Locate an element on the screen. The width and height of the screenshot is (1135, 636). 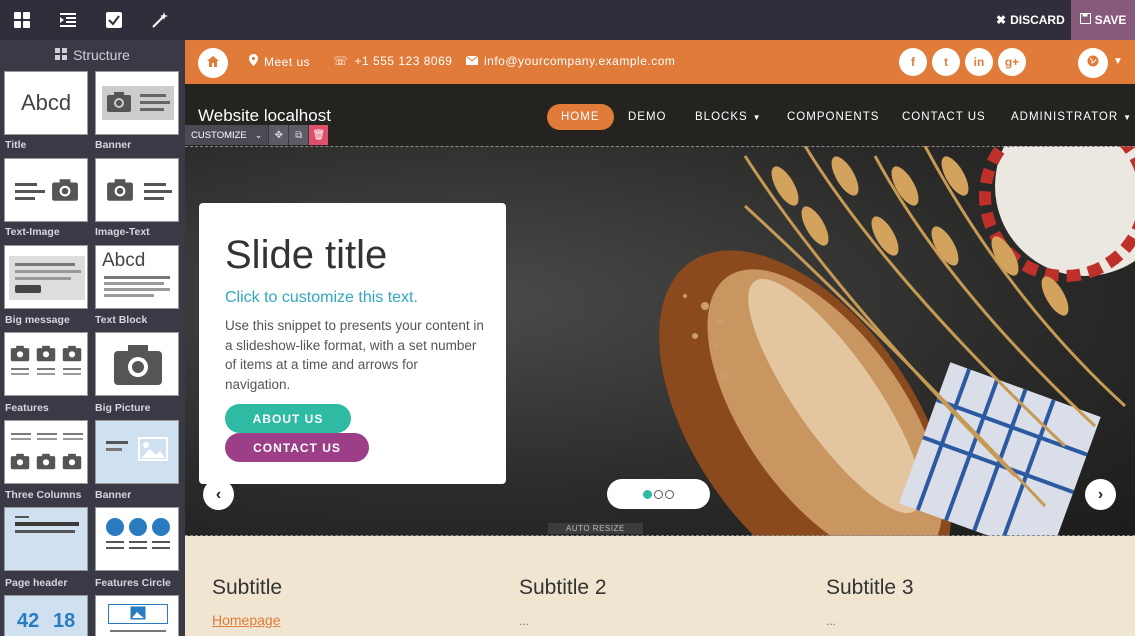
envelope-icon is located at coordinates (472, 61).